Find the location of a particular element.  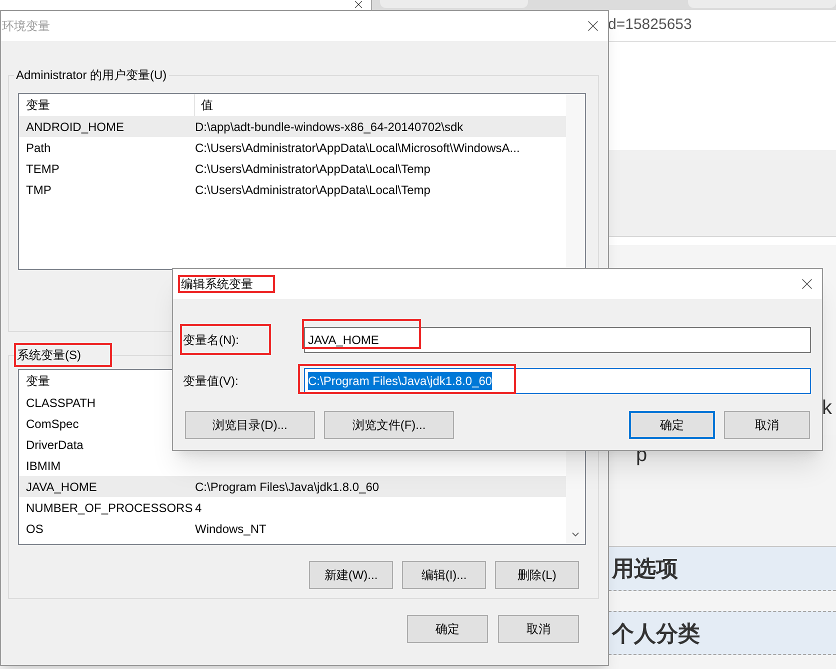

input-field: JAVA_HOME is located at coordinates (557, 339).